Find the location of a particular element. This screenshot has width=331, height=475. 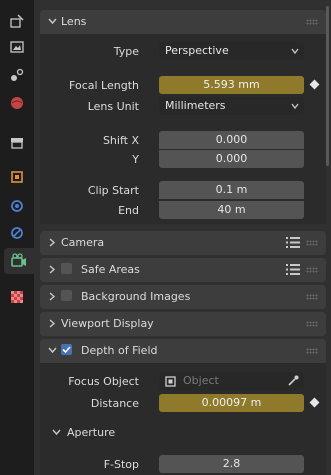

depth-of-field-panel-title: Depth of Field is located at coordinates (119, 350).